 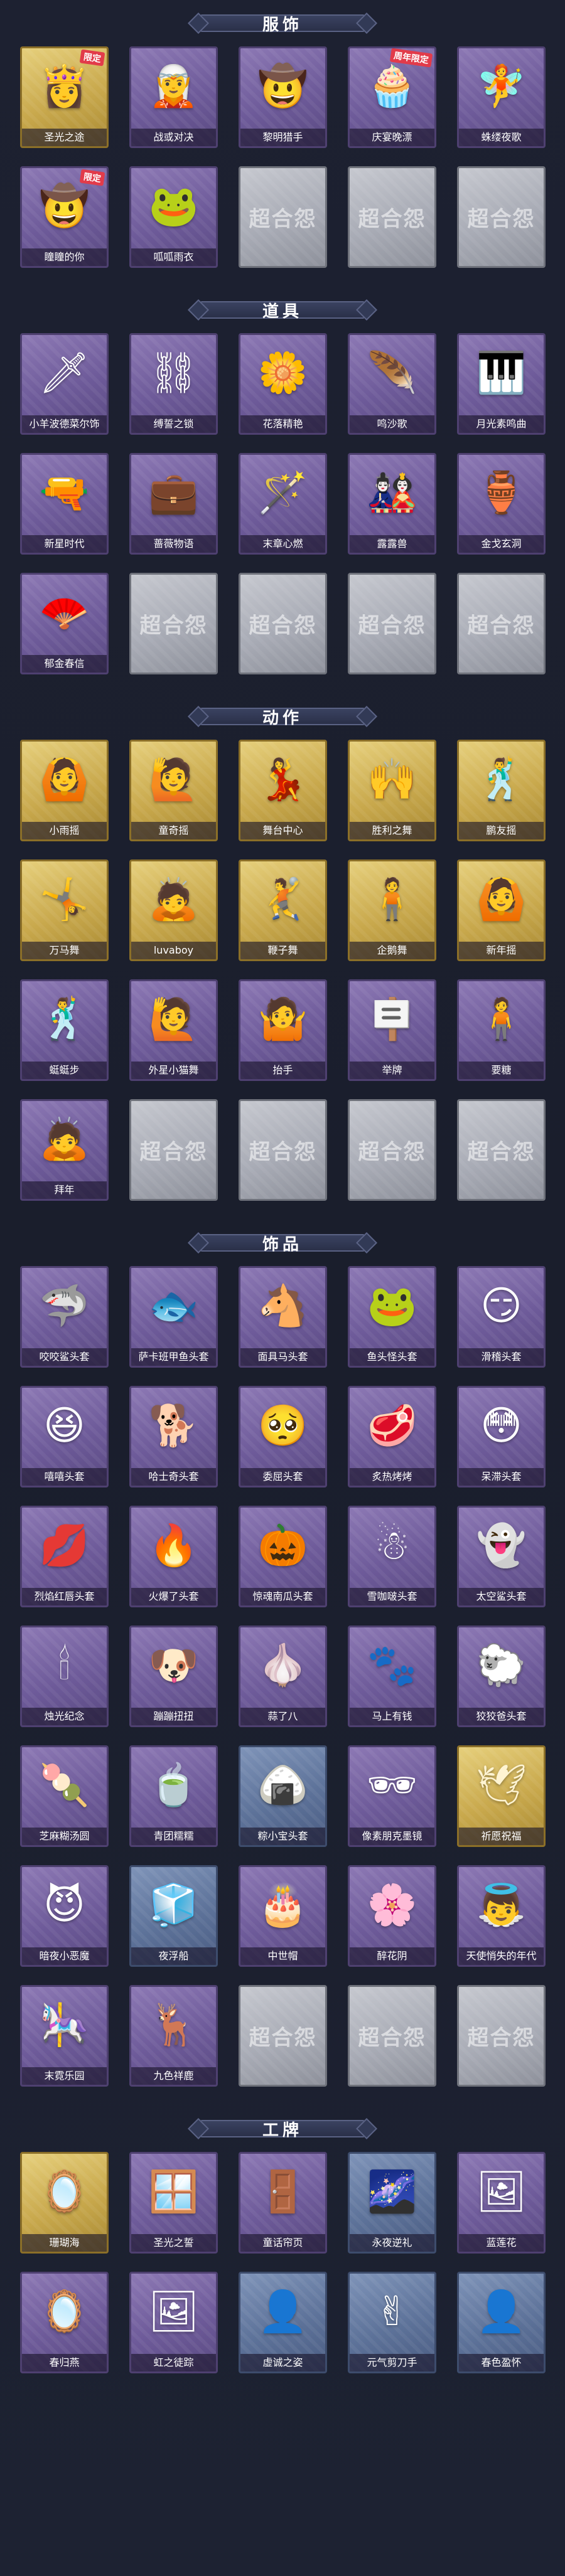 What do you see at coordinates (64, 1357) in the screenshot?
I see `item-name: 咬咬鲨头套` at bounding box center [64, 1357].